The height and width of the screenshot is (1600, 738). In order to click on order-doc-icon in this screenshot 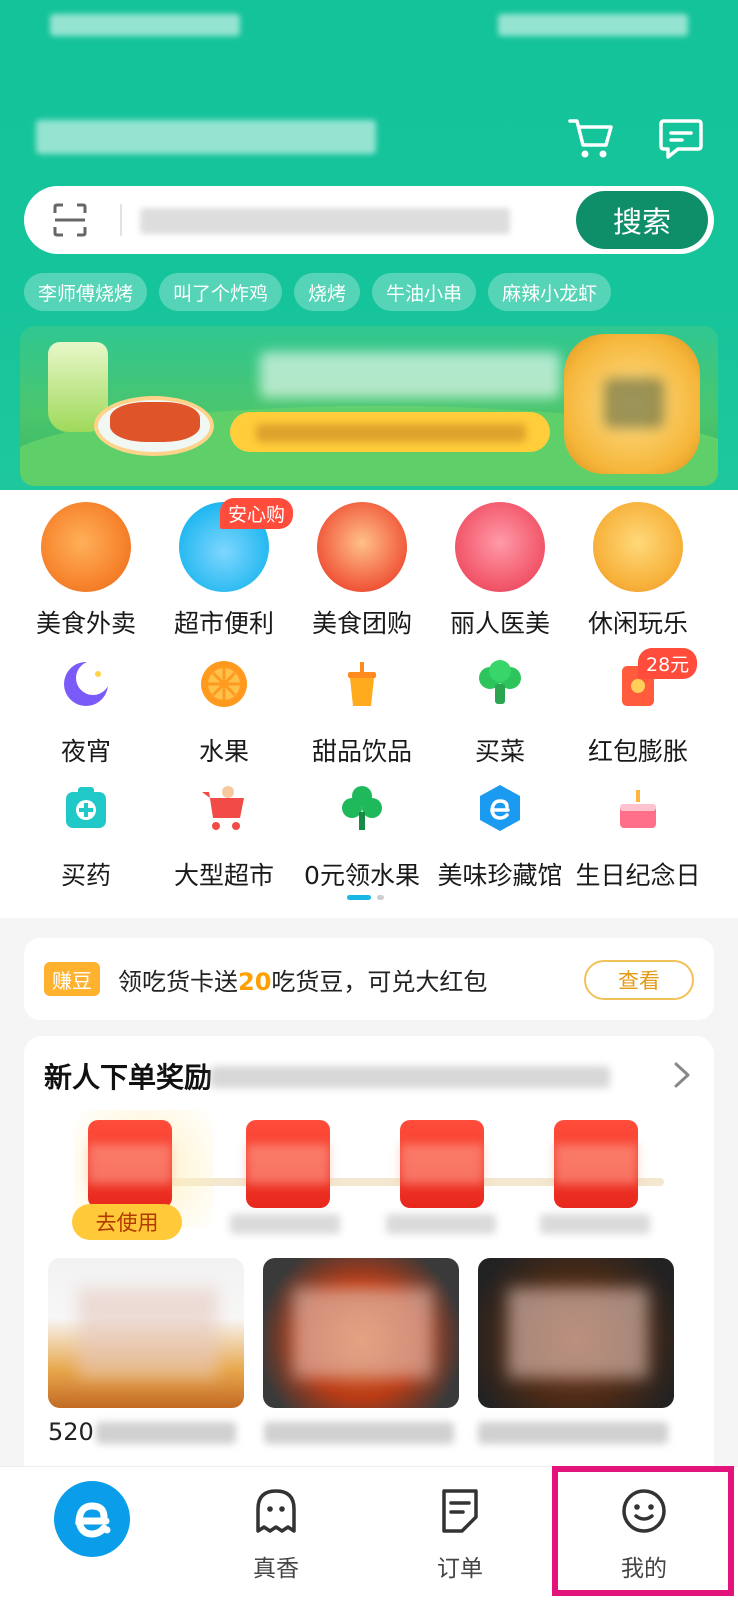, I will do `click(460, 1511)`.